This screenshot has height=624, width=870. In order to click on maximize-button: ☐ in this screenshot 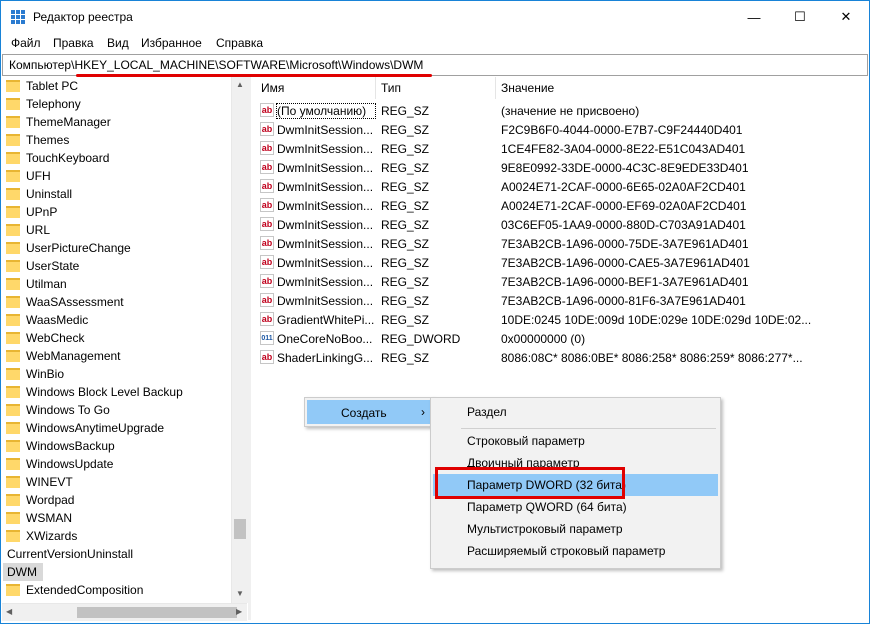, I will do `click(800, 17)`.